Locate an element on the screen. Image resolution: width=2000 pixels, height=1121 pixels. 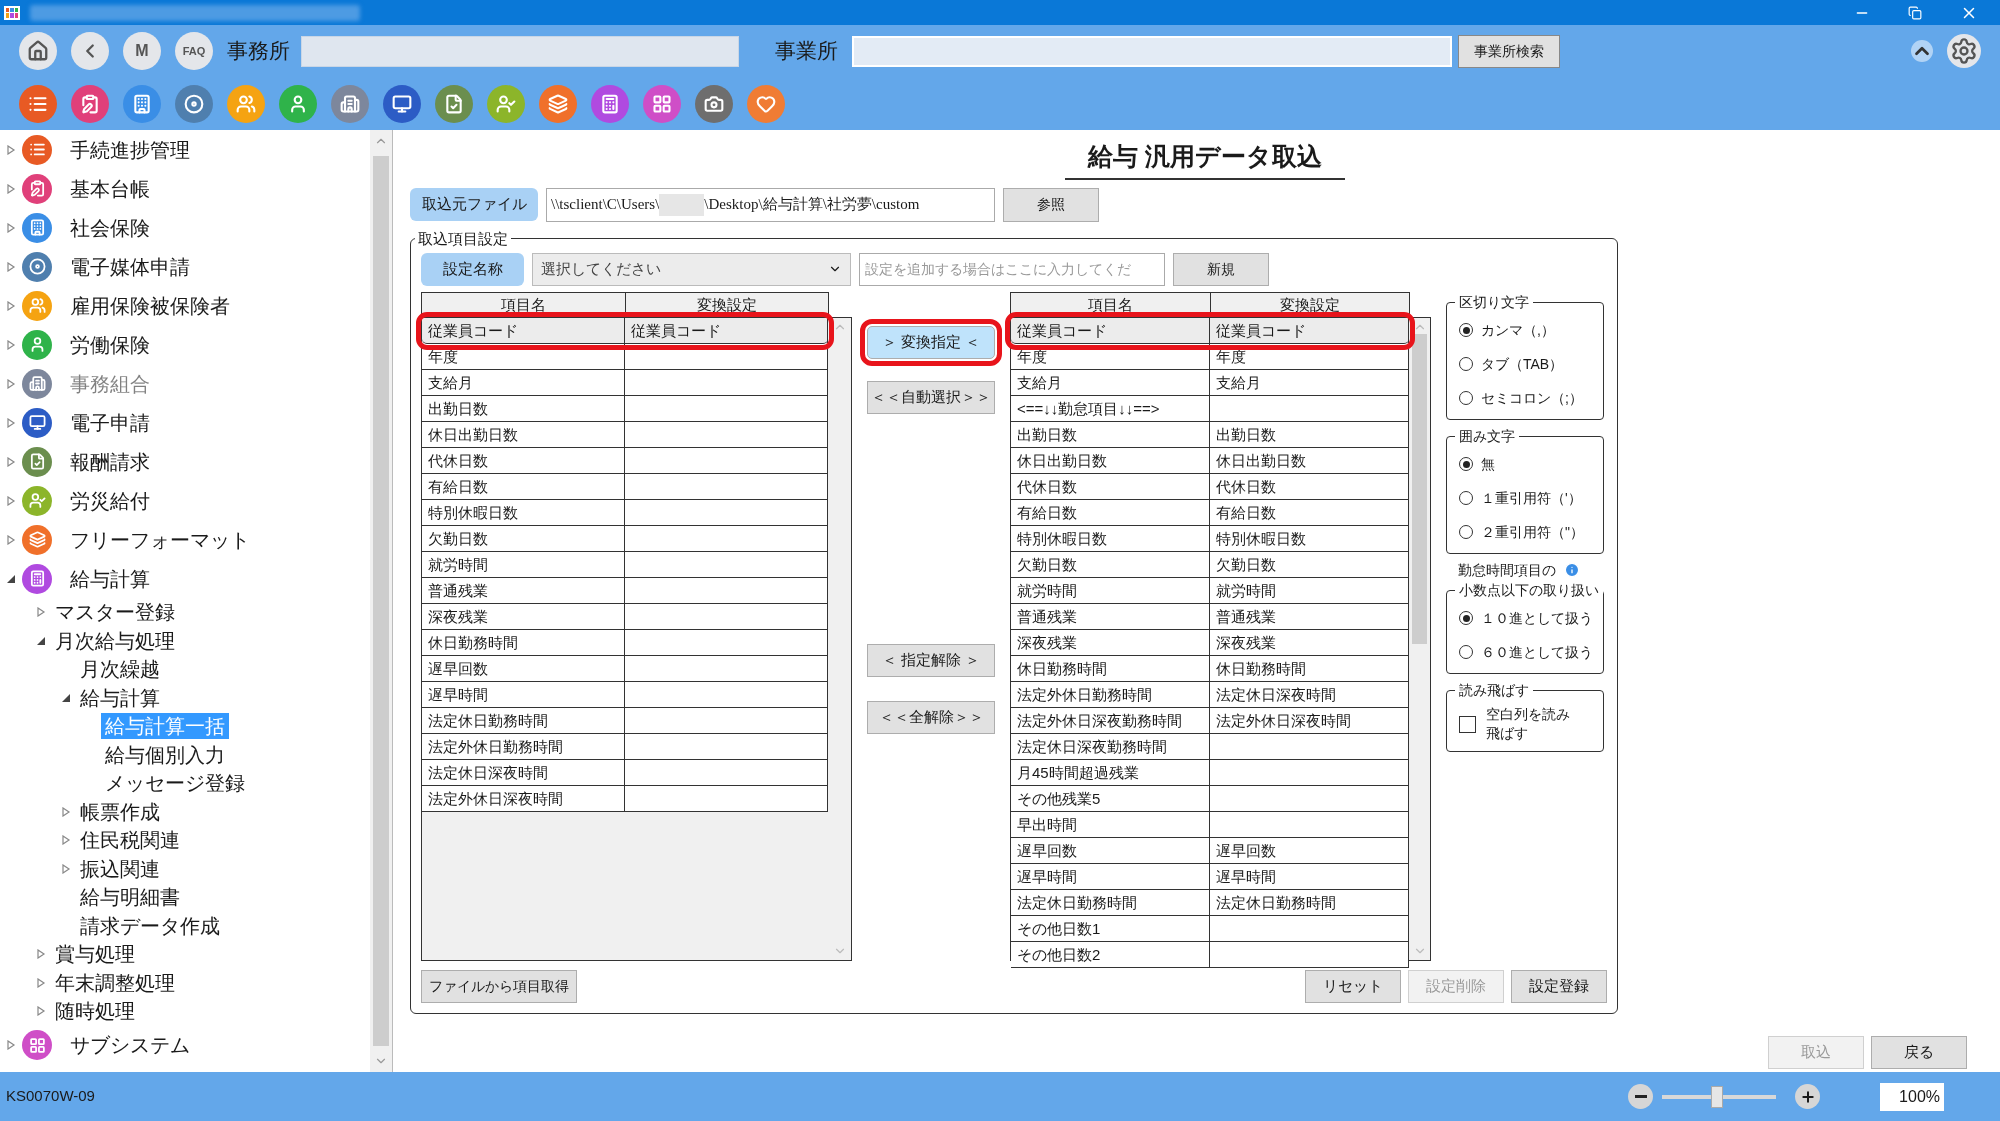
table-row: 出勤日数 出勤日数 is located at coordinates (1210, 435).